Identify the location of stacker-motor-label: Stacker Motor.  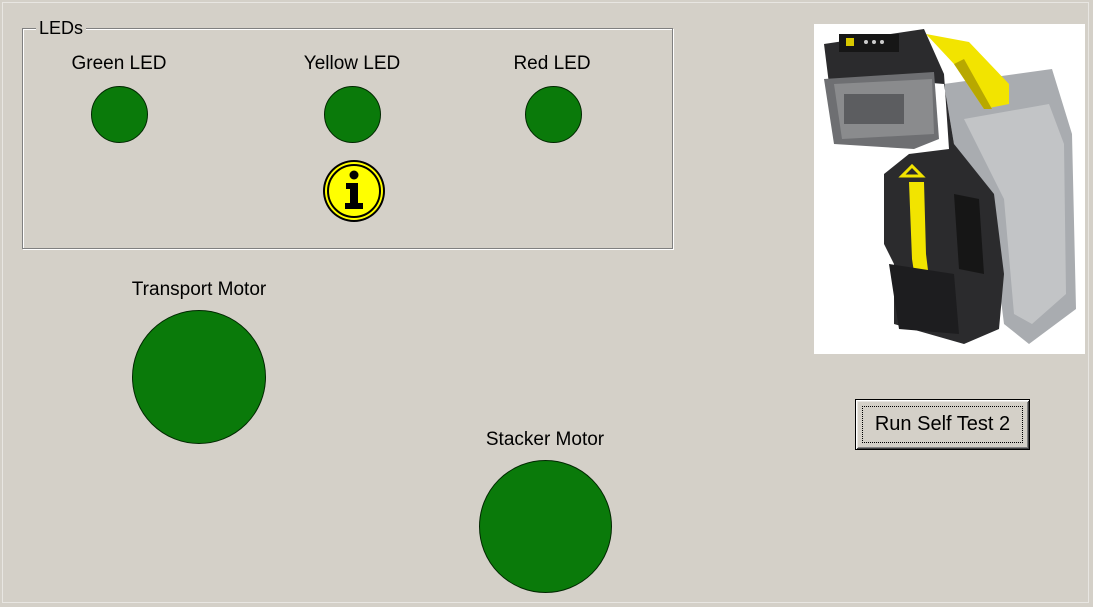
(545, 439).